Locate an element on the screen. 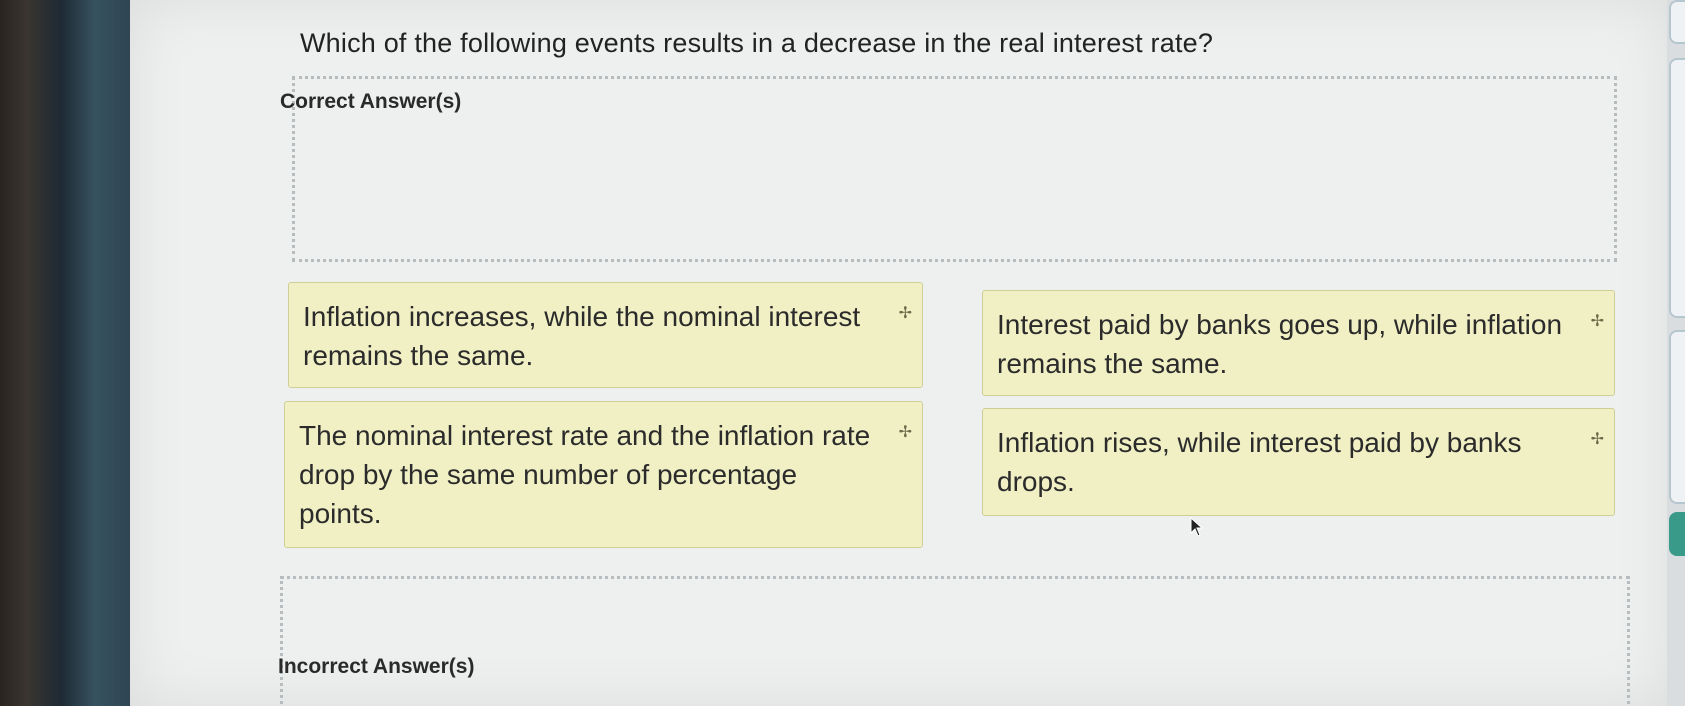 Image resolution: width=1685 pixels, height=706 pixels. mouse-pointer-icon is located at coordinates (1197, 527).